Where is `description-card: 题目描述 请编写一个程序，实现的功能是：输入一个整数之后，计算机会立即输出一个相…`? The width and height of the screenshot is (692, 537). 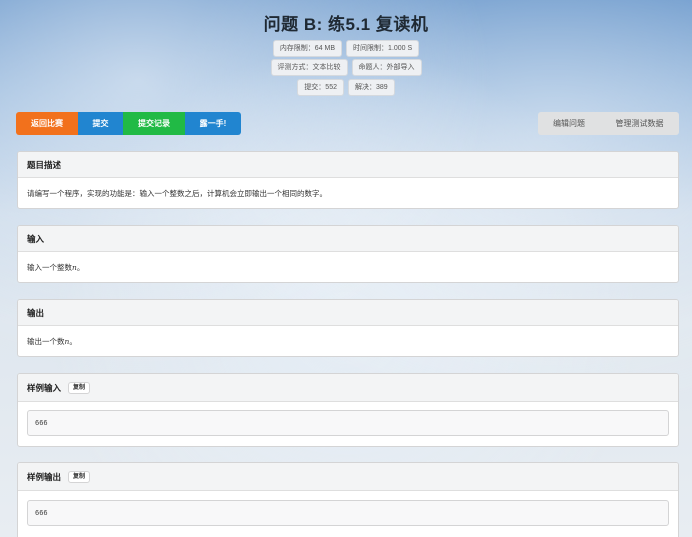
description-card: 题目描述 请编写一个程序，实现的功能是：输入一个整数之后，计算机会立即输出一个相… is located at coordinates (348, 180).